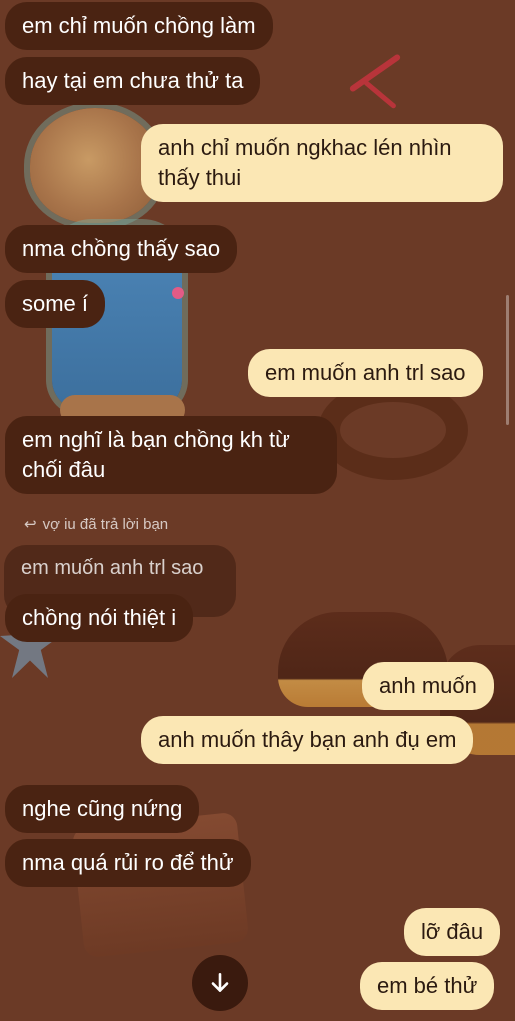  I want to click on reply-indicator: ↩ vợ iu đã trả lời bạn, so click(96, 524).